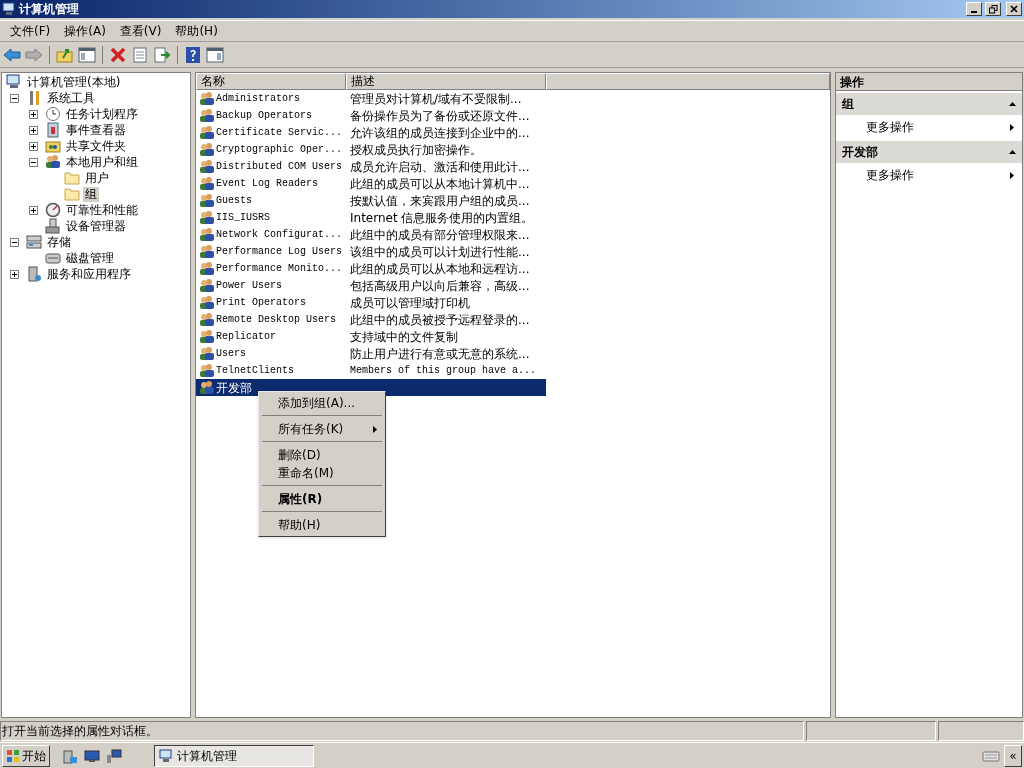  I want to click on document-icon, so click(140, 54).